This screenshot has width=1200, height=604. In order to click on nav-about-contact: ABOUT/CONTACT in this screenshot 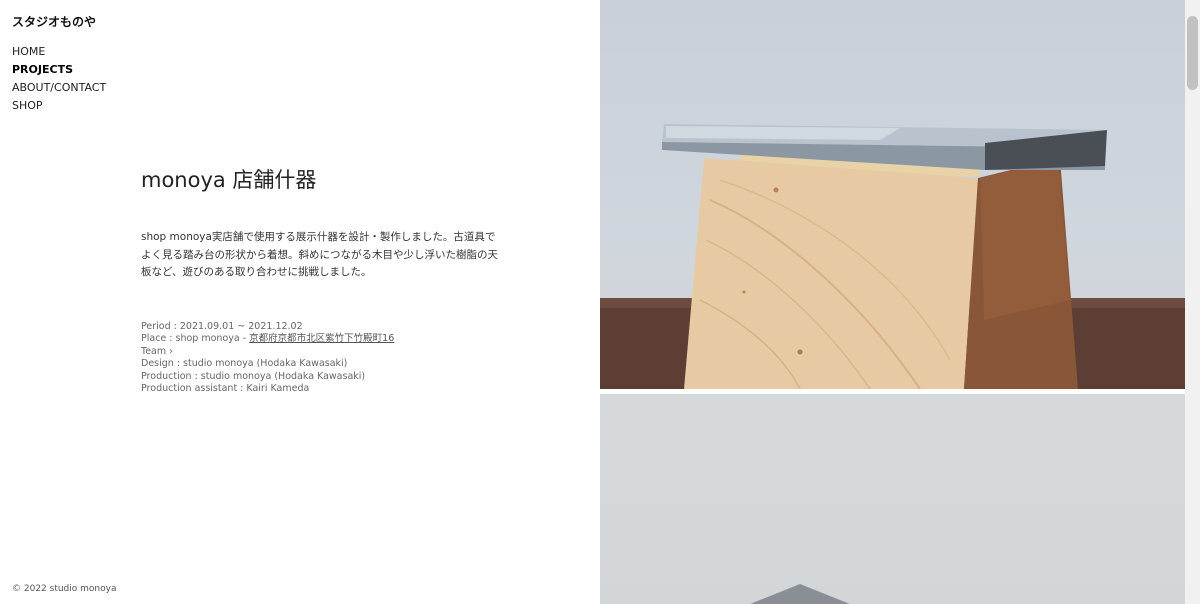, I will do `click(59, 88)`.